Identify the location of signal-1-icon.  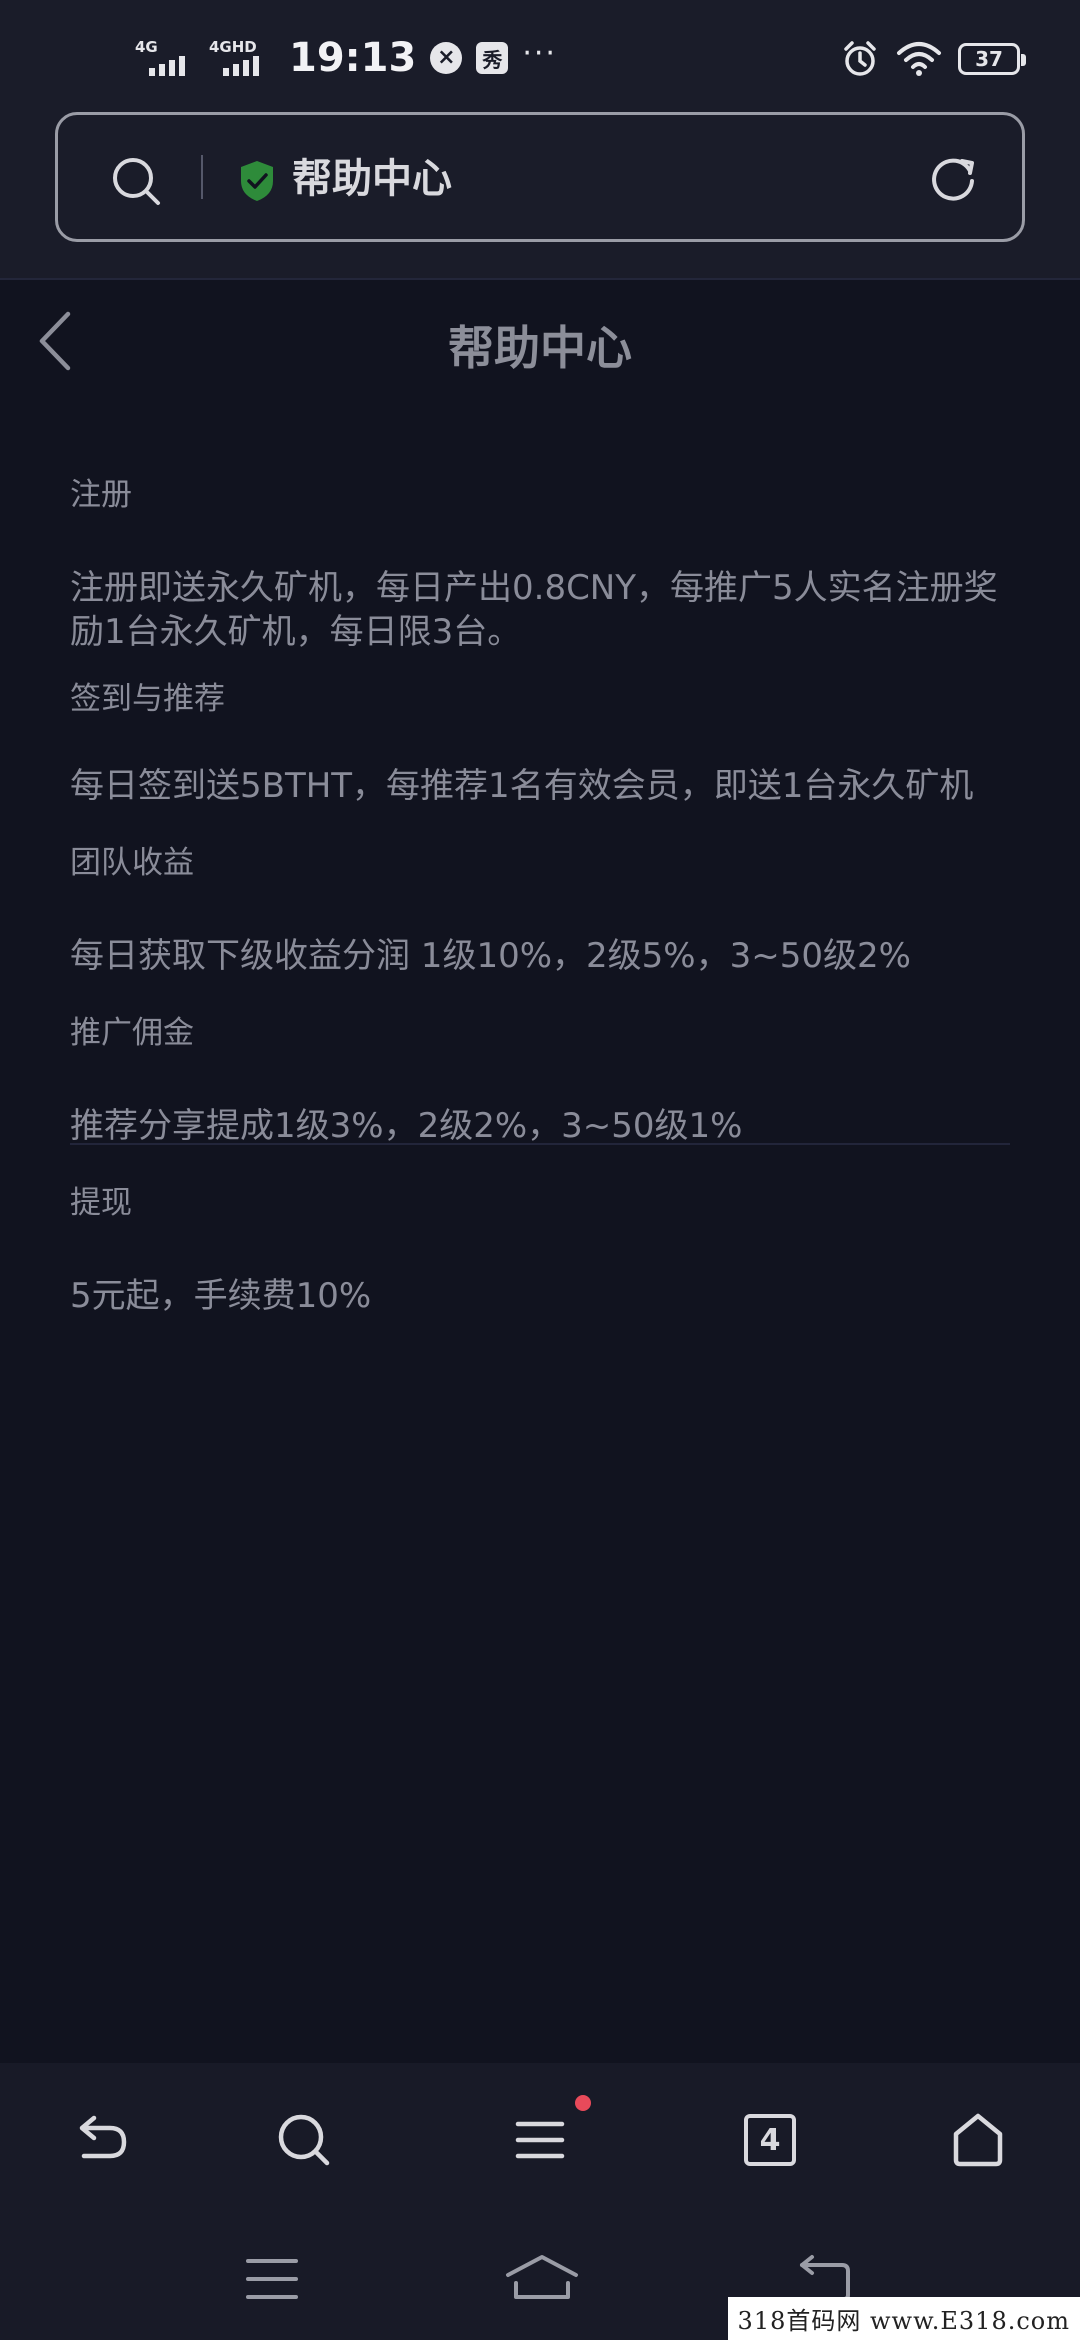
(167, 66).